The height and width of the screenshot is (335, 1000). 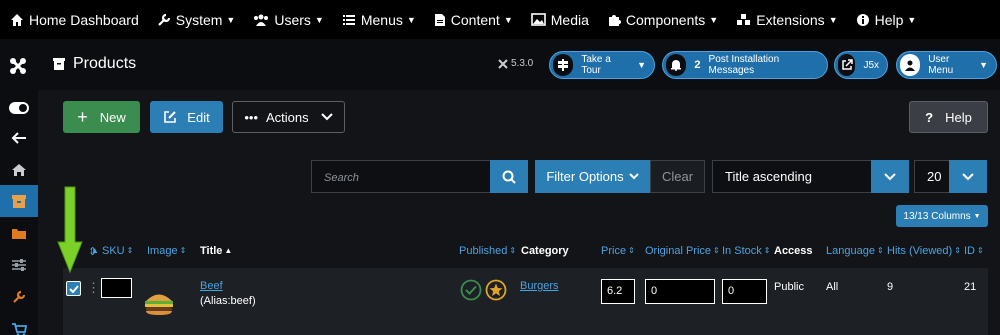 I want to click on home-icon, so click(x=19, y=170).